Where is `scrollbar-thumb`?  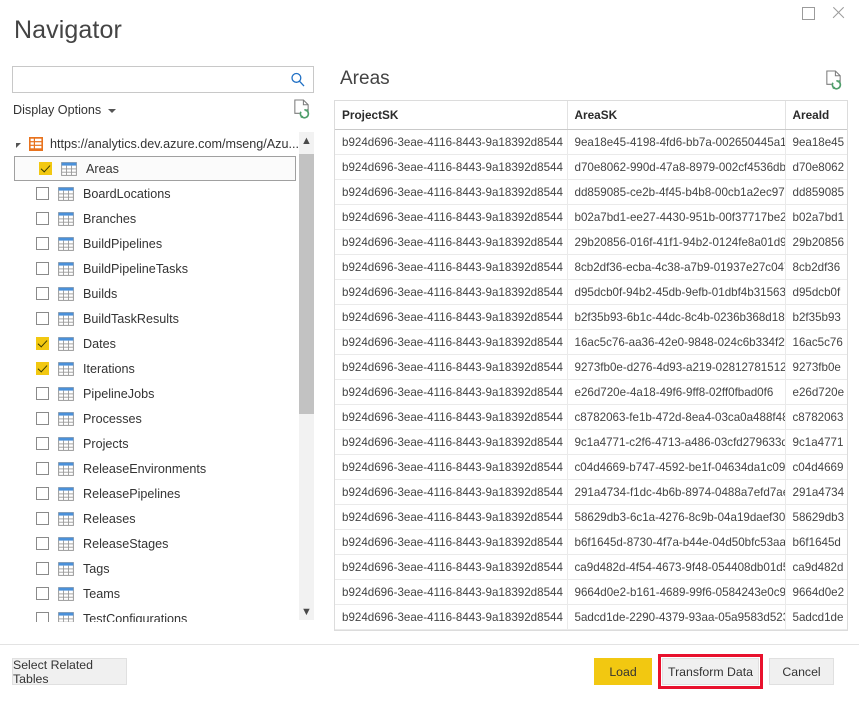 scrollbar-thumb is located at coordinates (306, 284).